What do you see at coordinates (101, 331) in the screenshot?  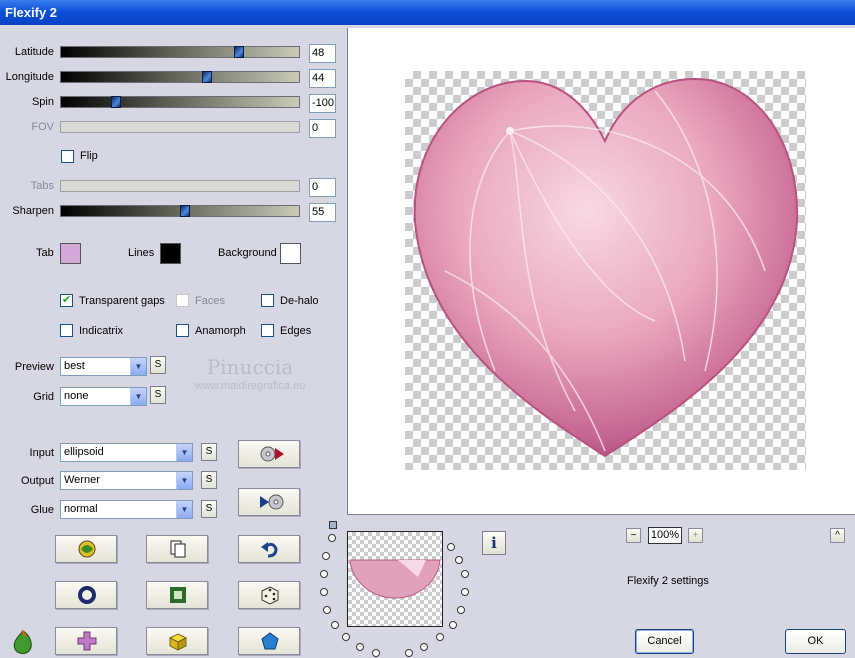 I see `indicatrix-label: Indicatrix` at bounding box center [101, 331].